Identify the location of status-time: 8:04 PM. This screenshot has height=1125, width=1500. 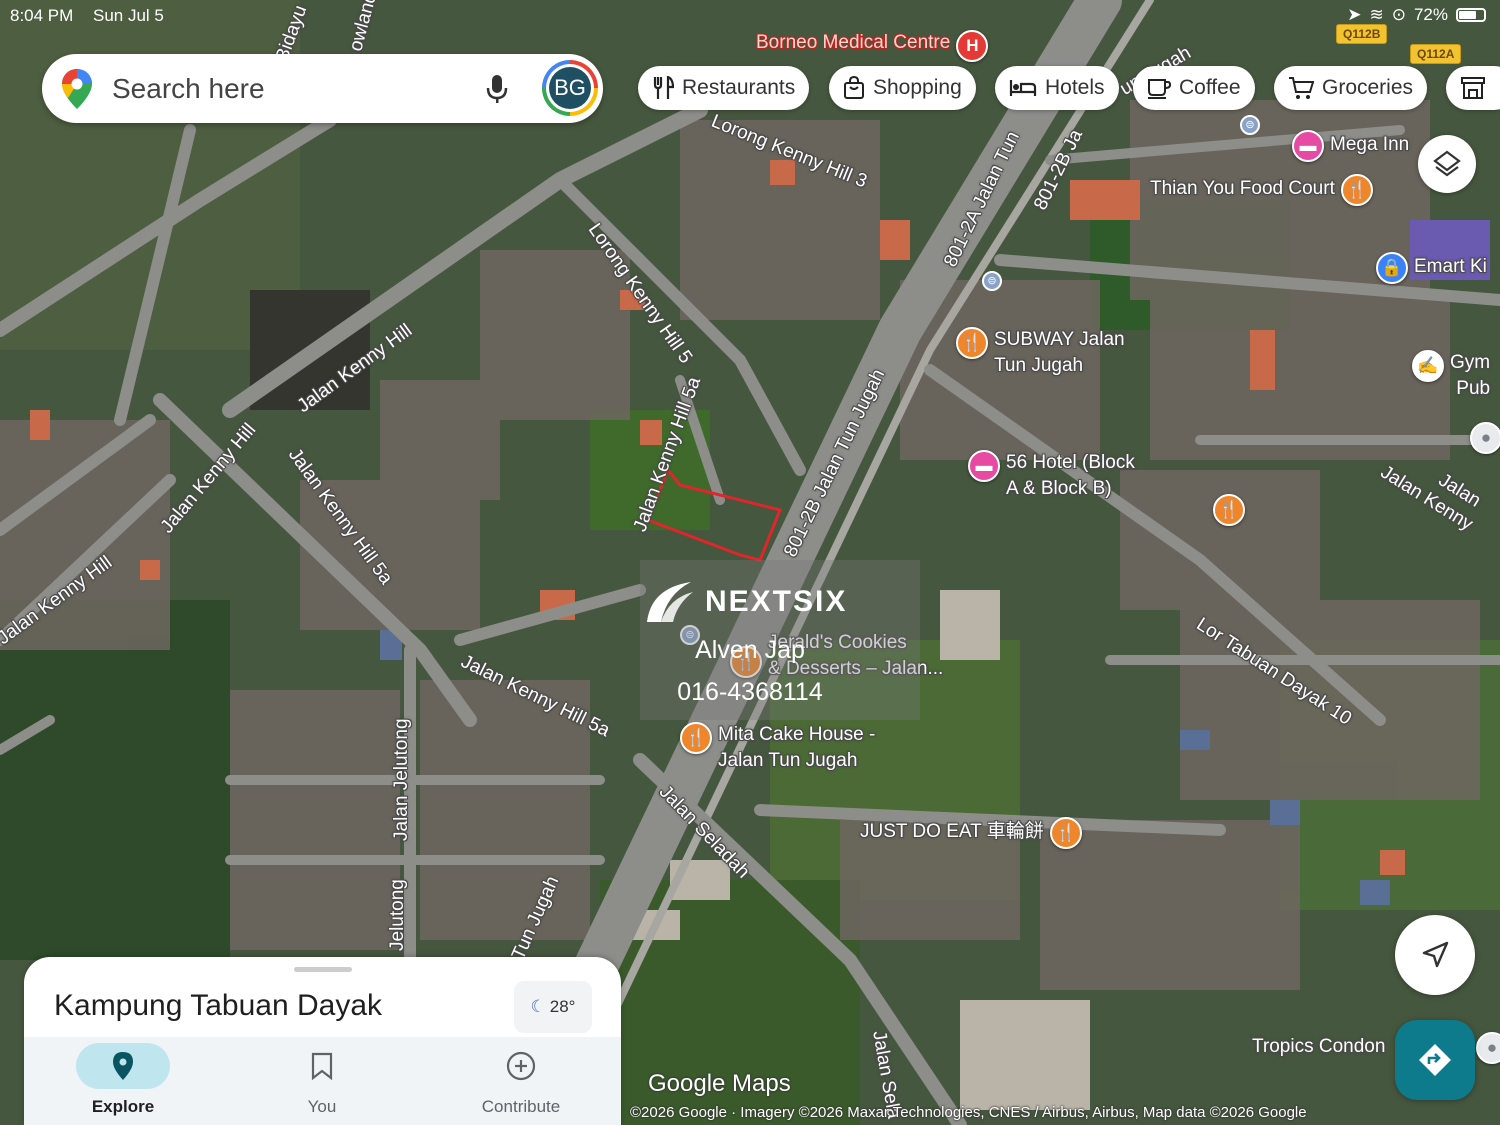
(42, 15).